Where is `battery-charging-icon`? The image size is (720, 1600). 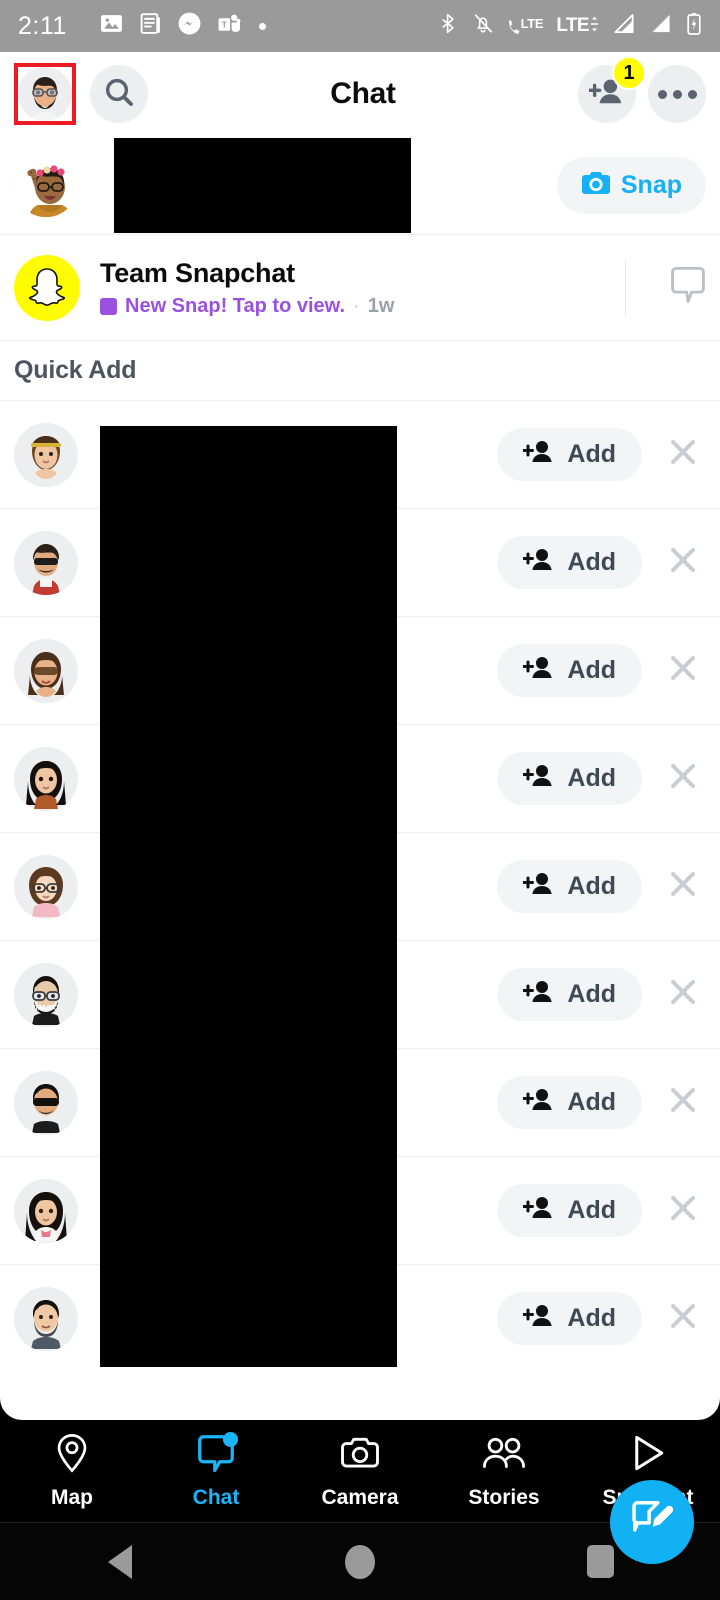 battery-charging-icon is located at coordinates (694, 26).